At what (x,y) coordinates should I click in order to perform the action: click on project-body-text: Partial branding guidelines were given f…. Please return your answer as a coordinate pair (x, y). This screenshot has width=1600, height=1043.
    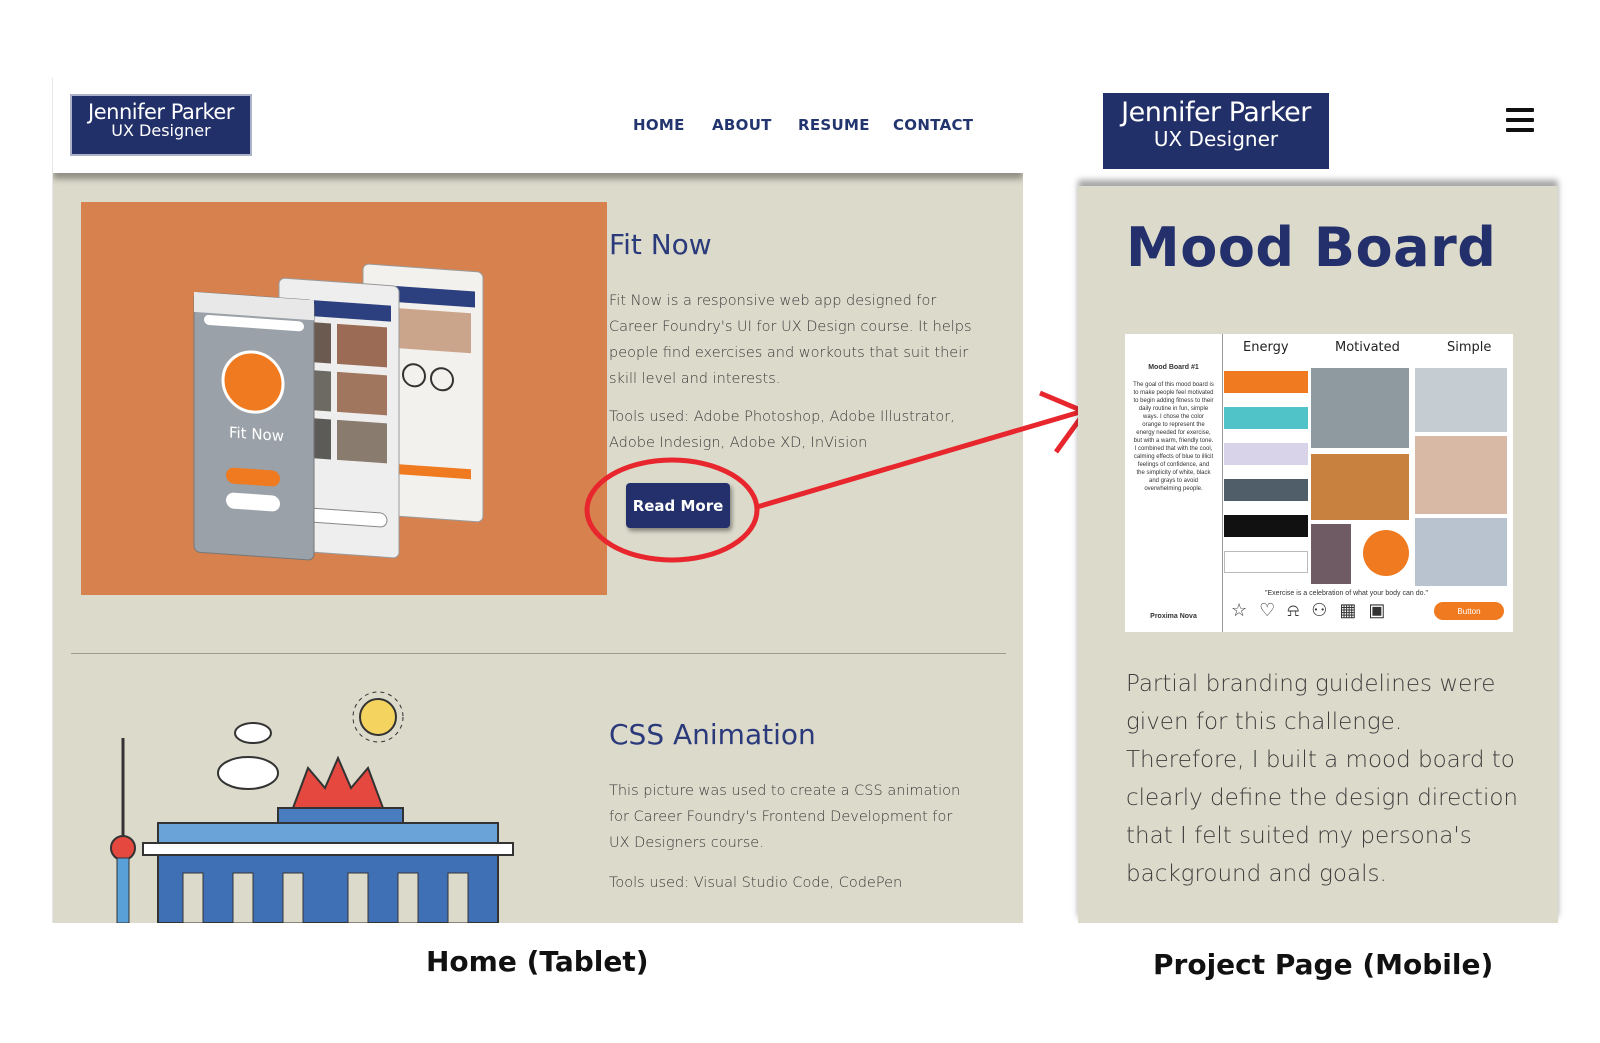
    Looking at the image, I should click on (1322, 779).